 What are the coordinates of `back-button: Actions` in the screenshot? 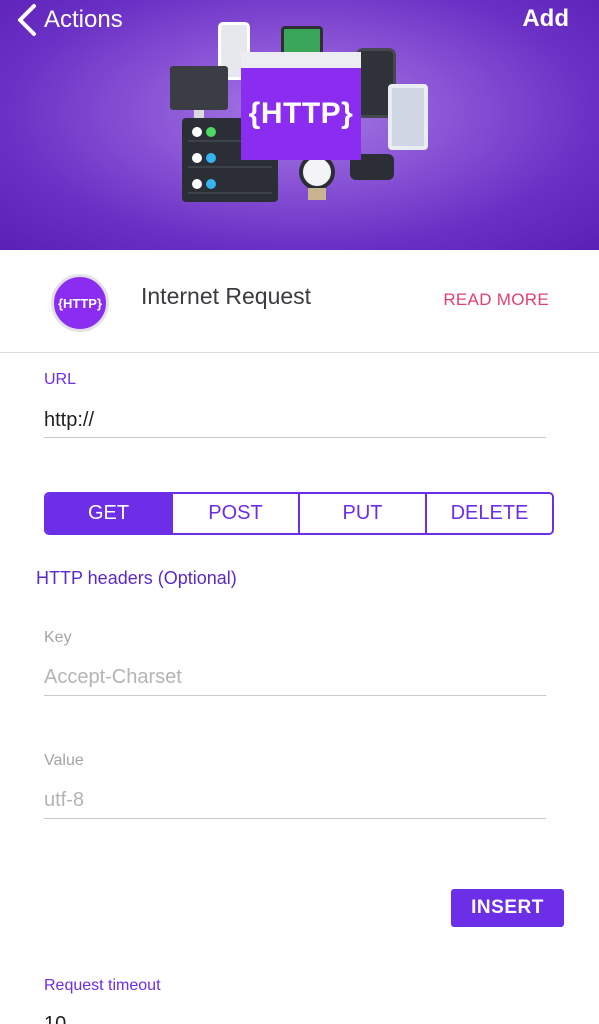 It's located at (69, 20).